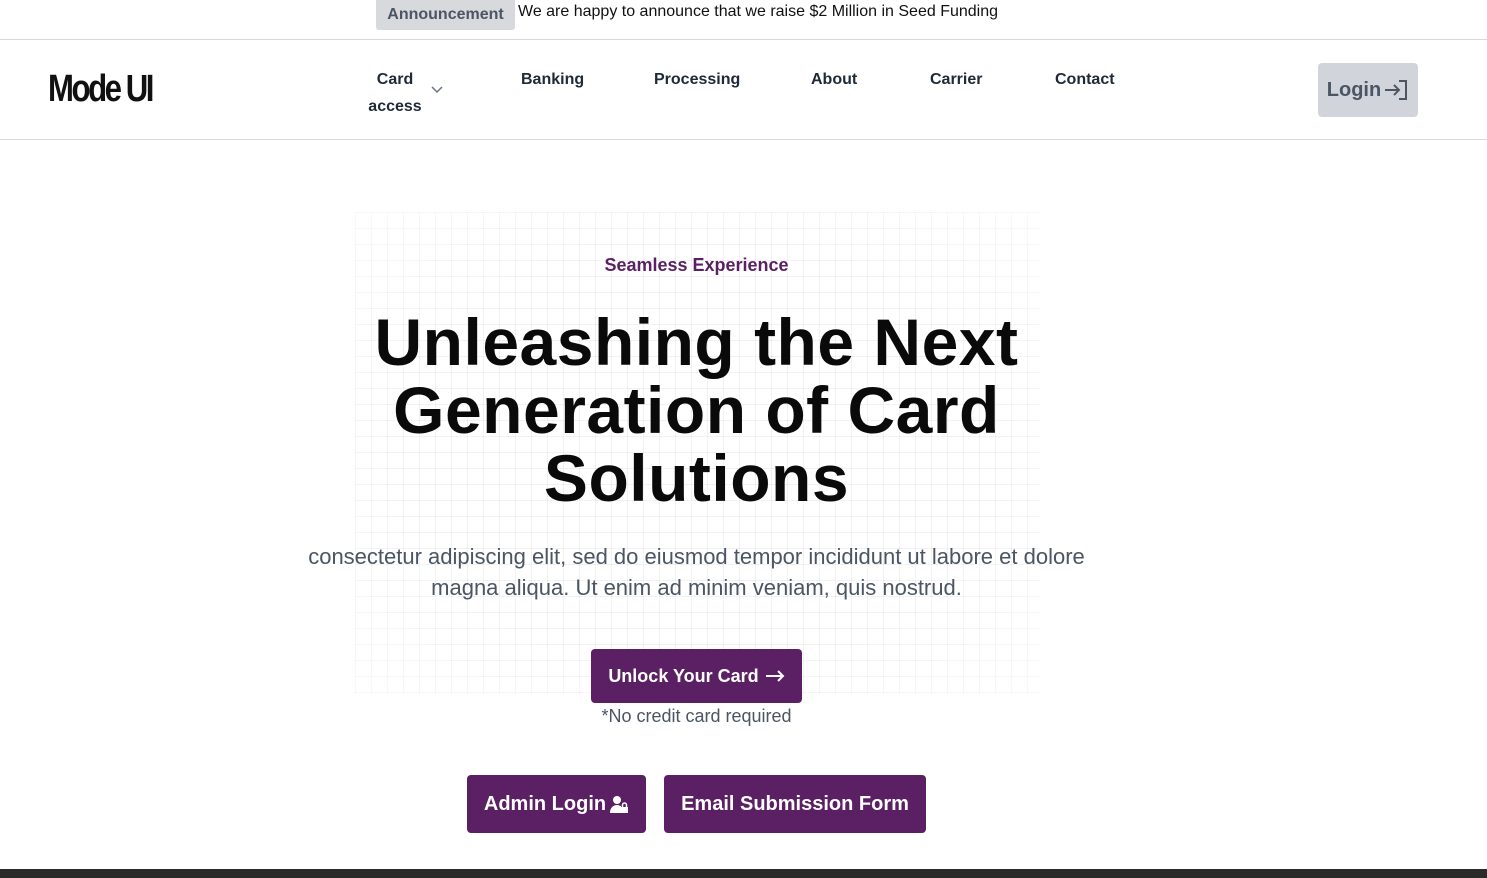 The width and height of the screenshot is (1487, 878). What do you see at coordinates (697, 79) in the screenshot?
I see `nav-item-processing: Processing` at bounding box center [697, 79].